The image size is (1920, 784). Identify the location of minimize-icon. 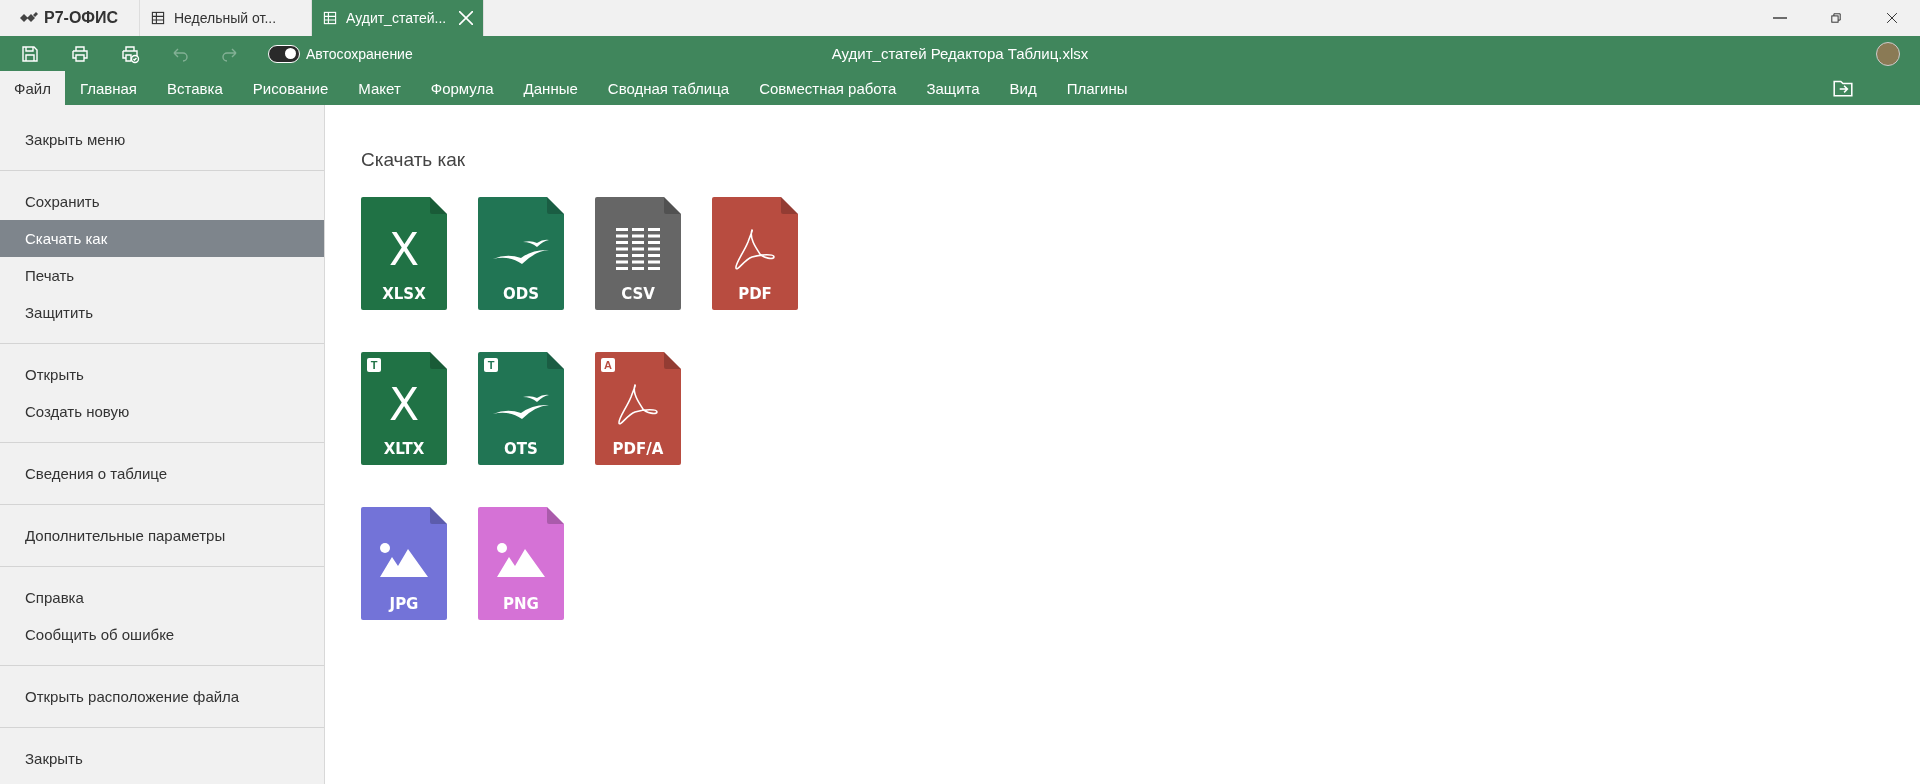
(1780, 18).